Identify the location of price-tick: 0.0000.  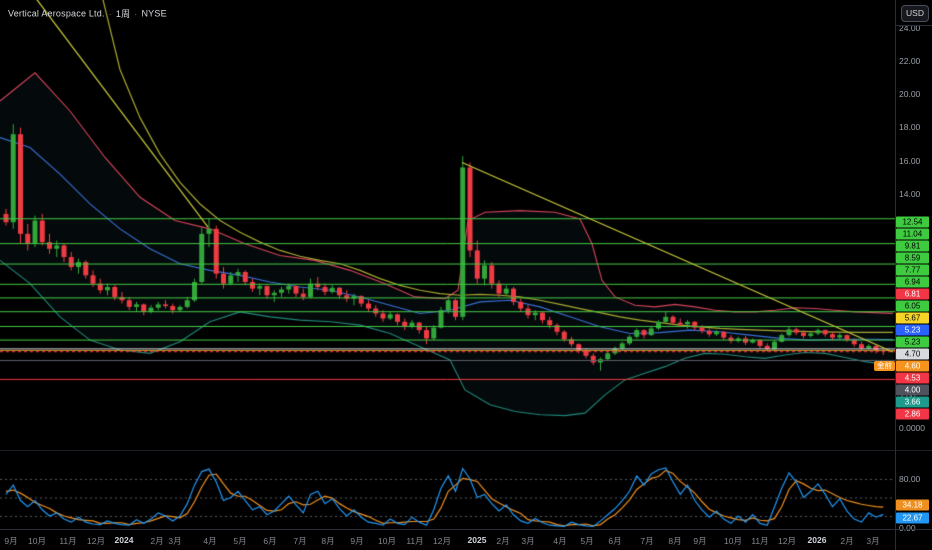
(912, 428).